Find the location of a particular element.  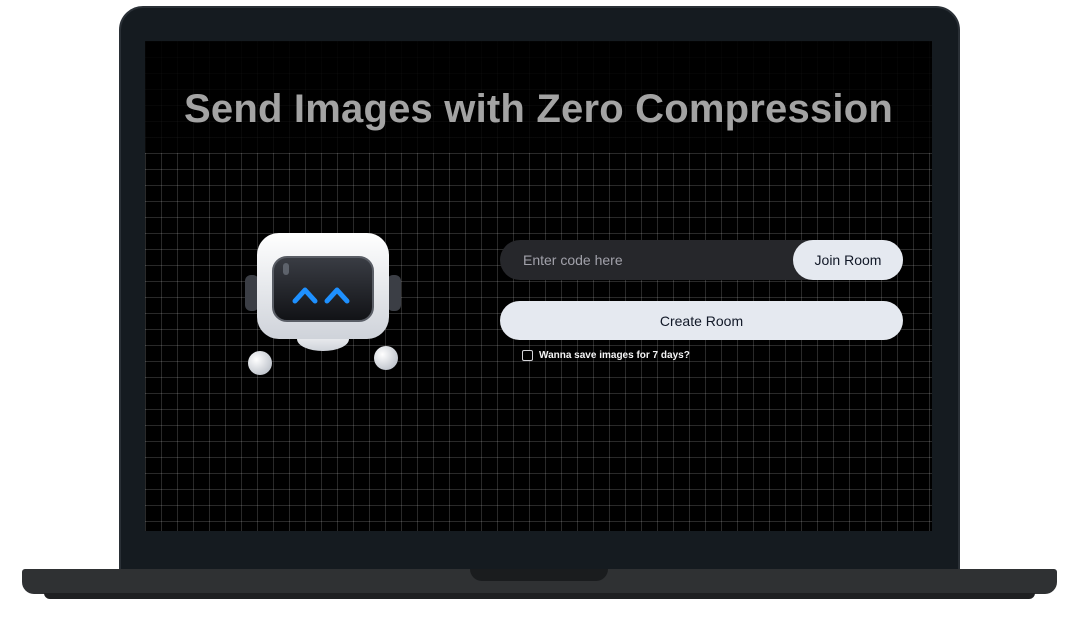

save-images-option: Wanna save images for 7 days? is located at coordinates (606, 355).